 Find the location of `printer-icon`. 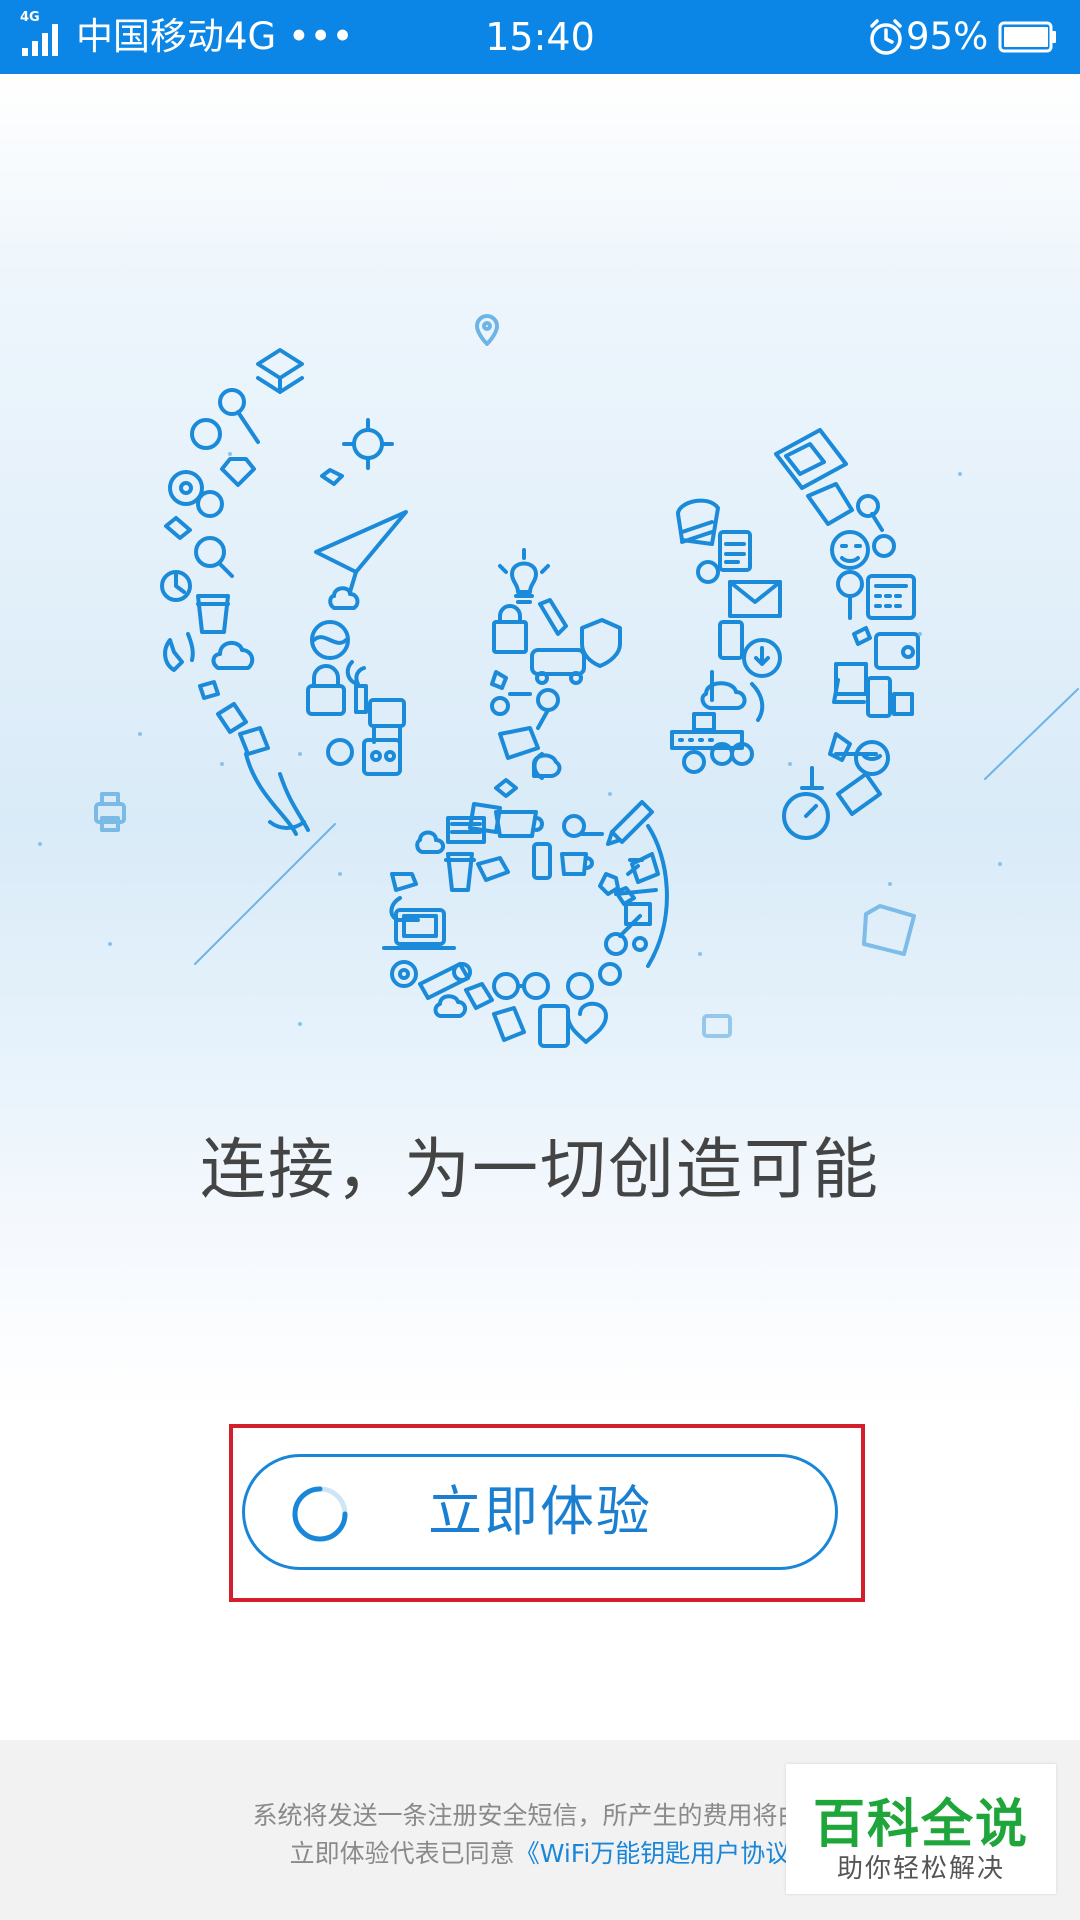

printer-icon is located at coordinates (110, 812).